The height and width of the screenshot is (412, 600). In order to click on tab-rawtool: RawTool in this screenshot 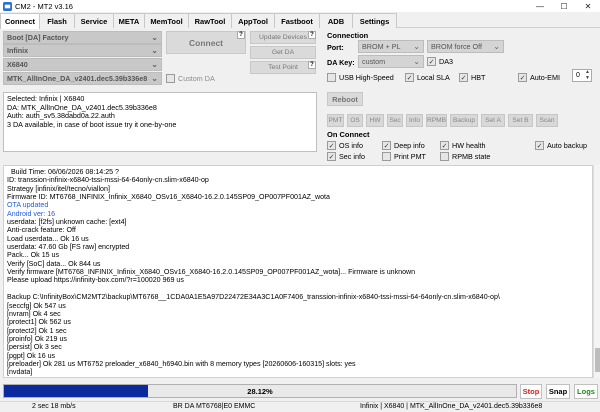, I will do `click(210, 20)`.